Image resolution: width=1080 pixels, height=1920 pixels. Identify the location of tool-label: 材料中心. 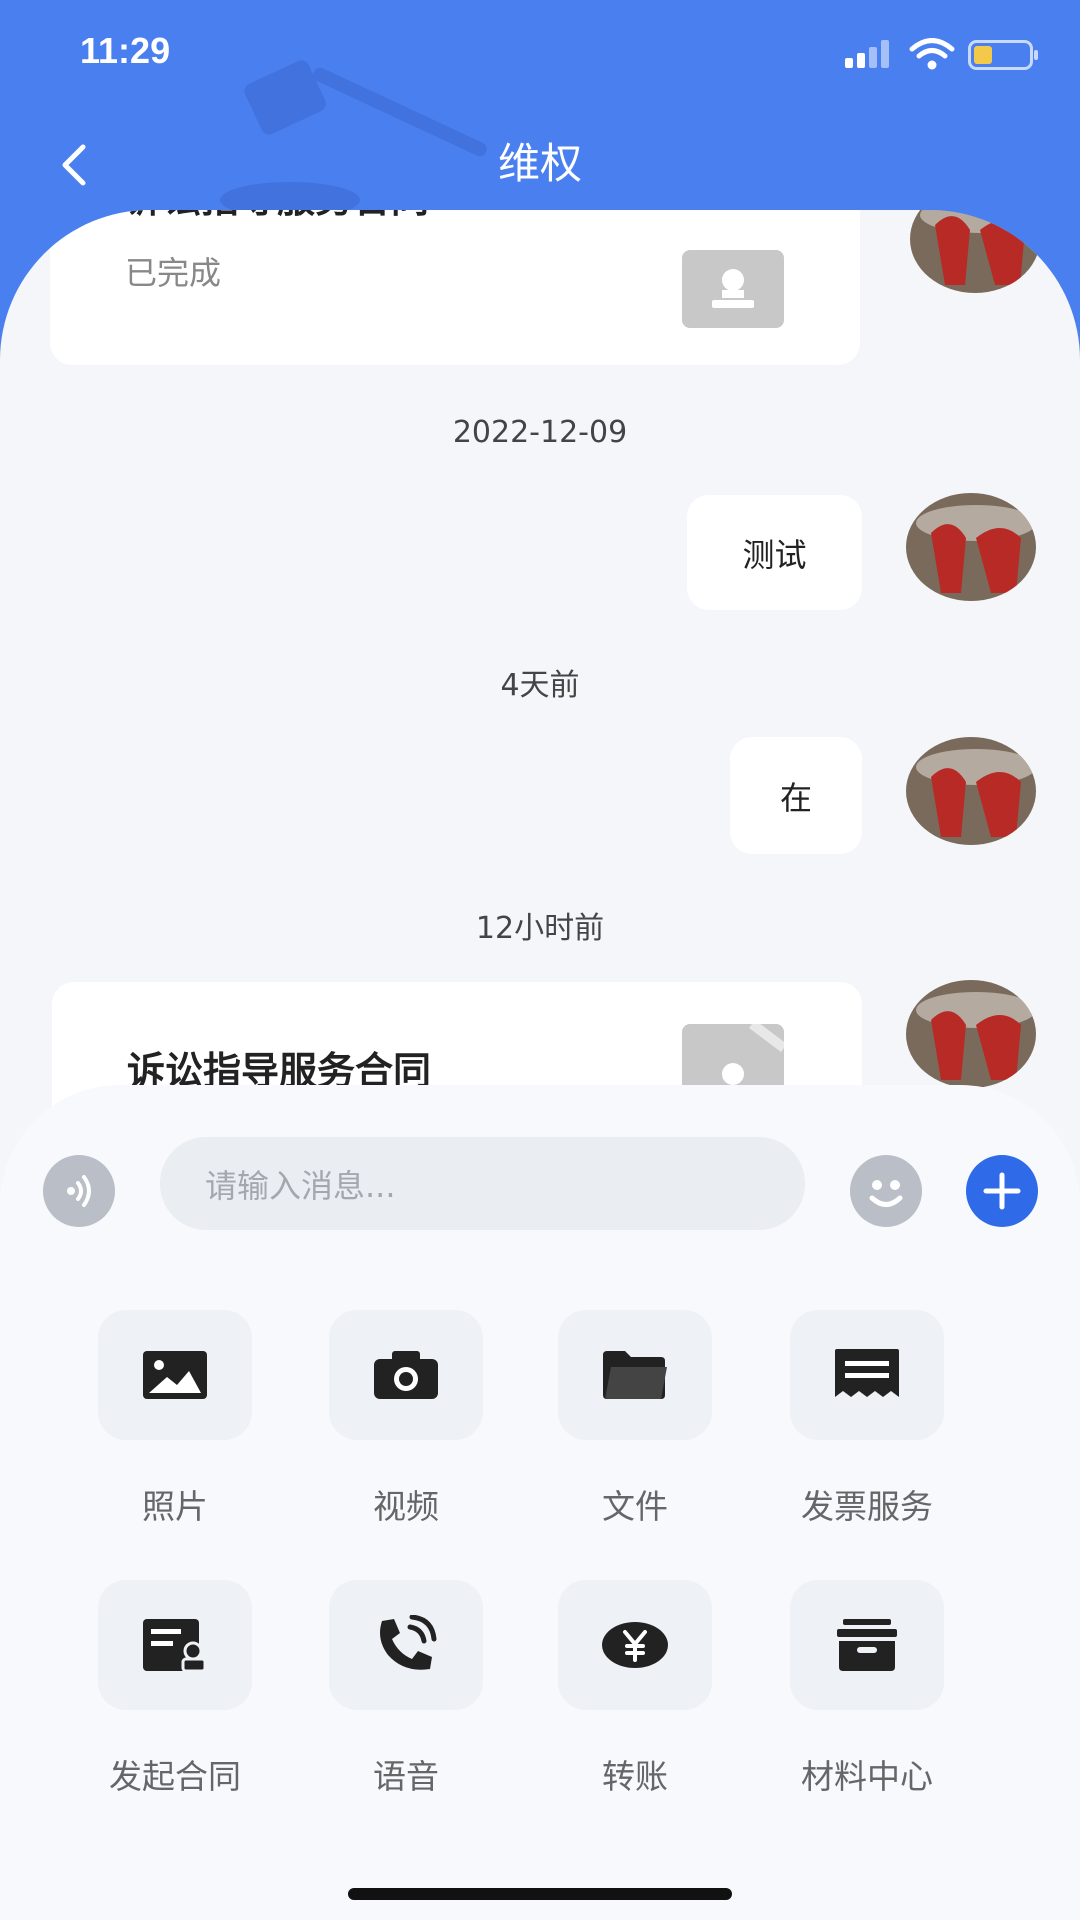
(867, 1776).